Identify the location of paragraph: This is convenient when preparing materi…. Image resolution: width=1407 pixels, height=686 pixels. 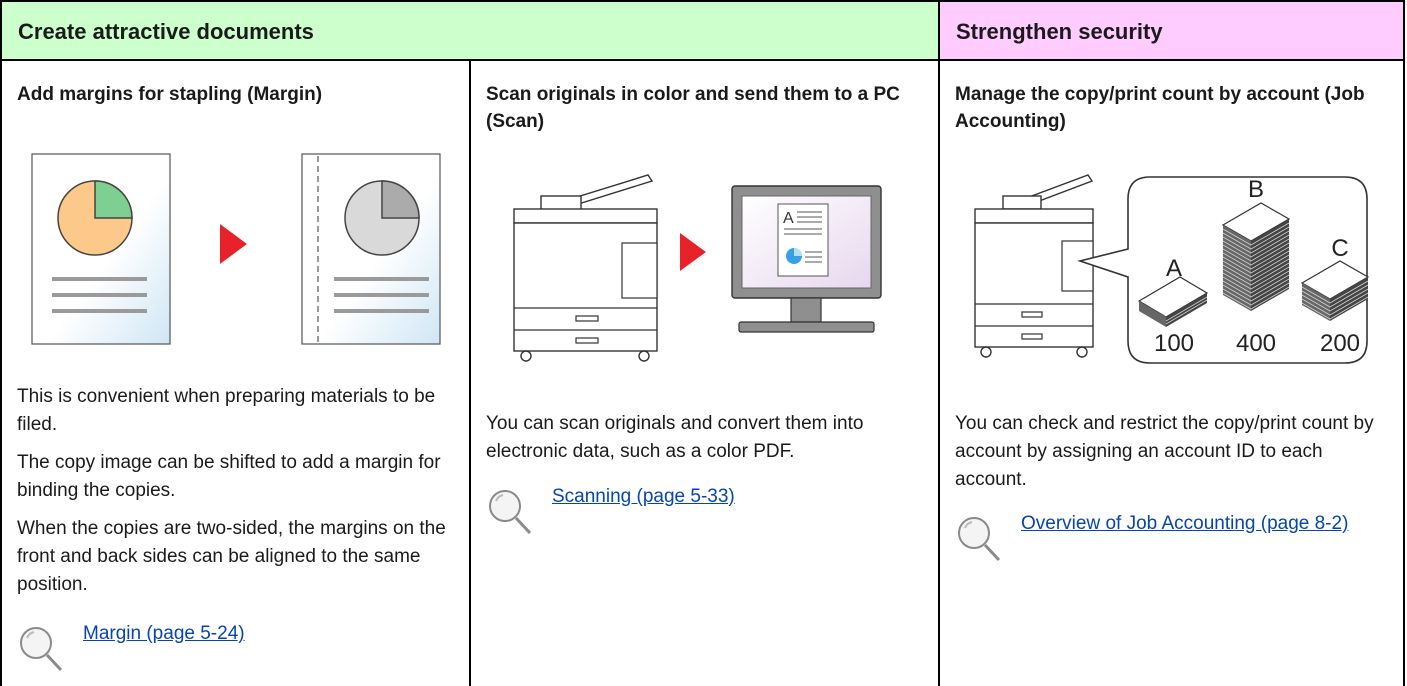
(226, 410).